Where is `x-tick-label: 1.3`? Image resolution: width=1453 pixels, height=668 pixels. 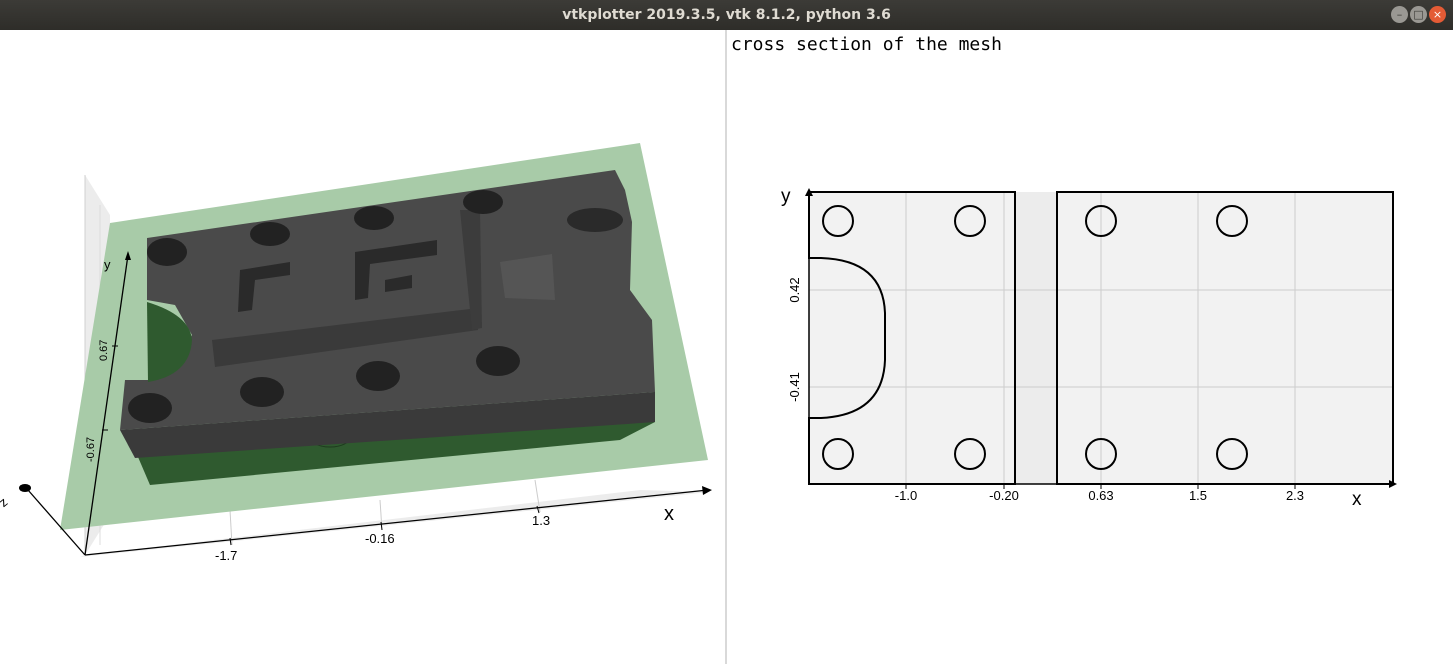
x-tick-label: 1.3 is located at coordinates (541, 520).